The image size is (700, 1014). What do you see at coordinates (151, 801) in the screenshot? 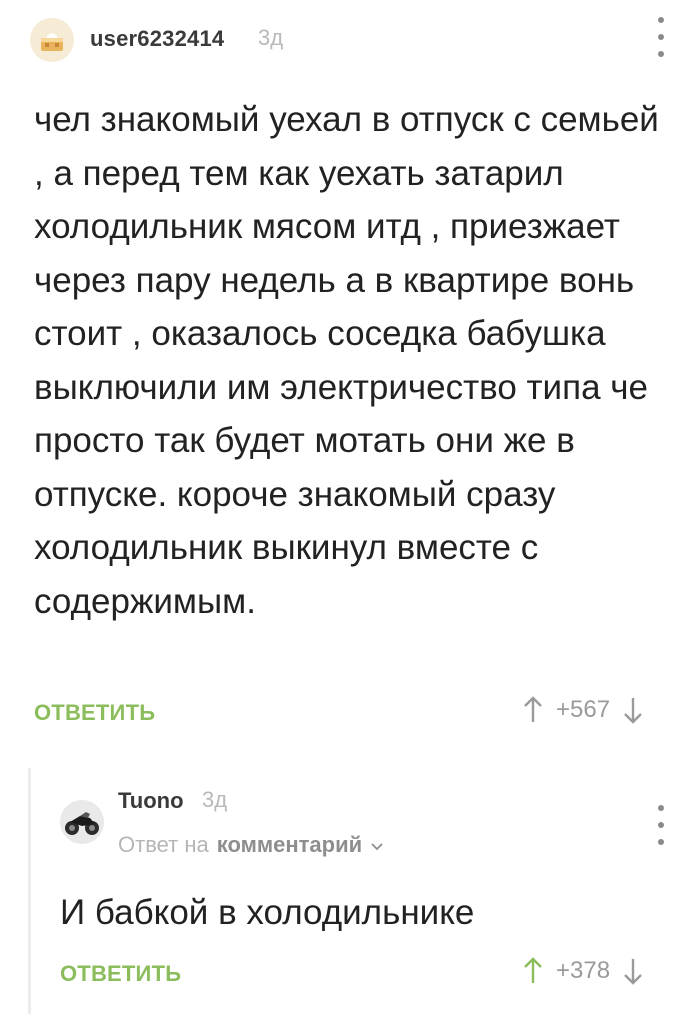
I see `username: Tuono` at bounding box center [151, 801].